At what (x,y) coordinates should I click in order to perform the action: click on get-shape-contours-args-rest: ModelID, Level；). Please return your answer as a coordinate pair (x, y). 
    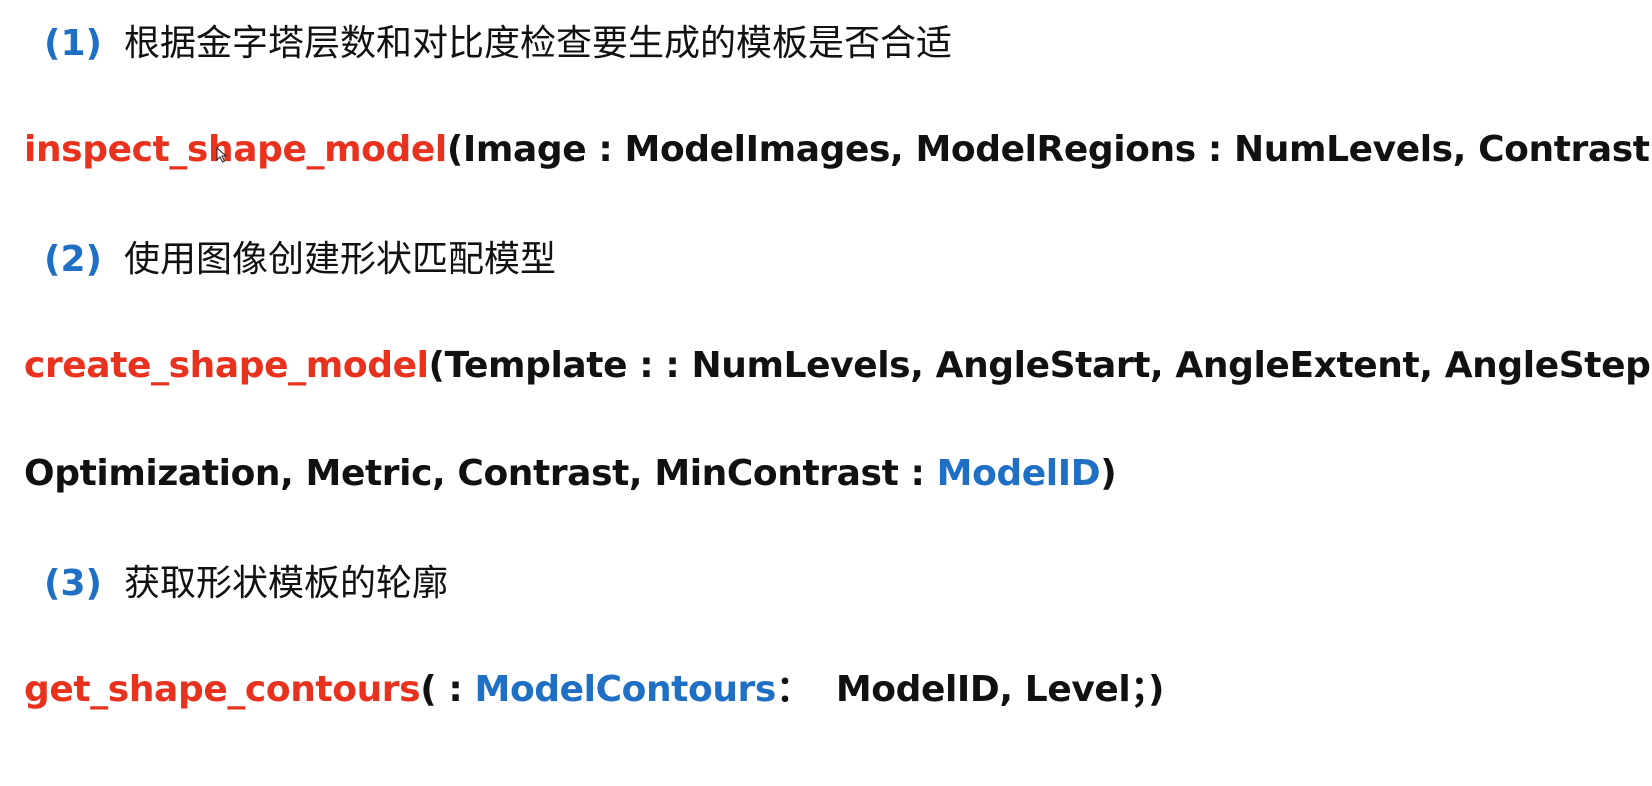
    Looking at the image, I should click on (988, 689).